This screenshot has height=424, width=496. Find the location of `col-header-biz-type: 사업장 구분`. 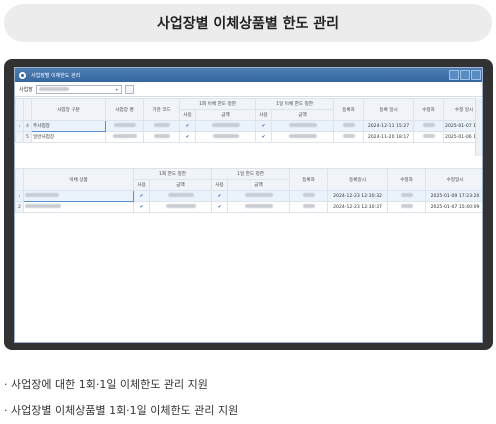

col-header-biz-type: 사업장 구분 is located at coordinates (68, 109).